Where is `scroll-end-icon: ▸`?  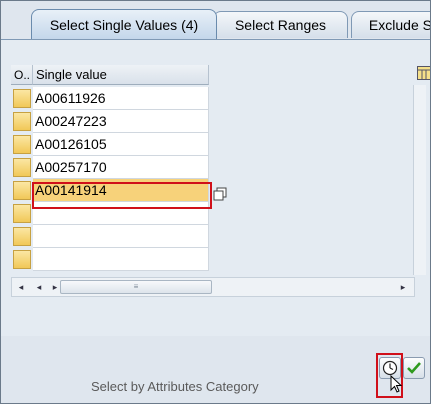
scroll-end-icon: ▸ is located at coordinates (403, 287).